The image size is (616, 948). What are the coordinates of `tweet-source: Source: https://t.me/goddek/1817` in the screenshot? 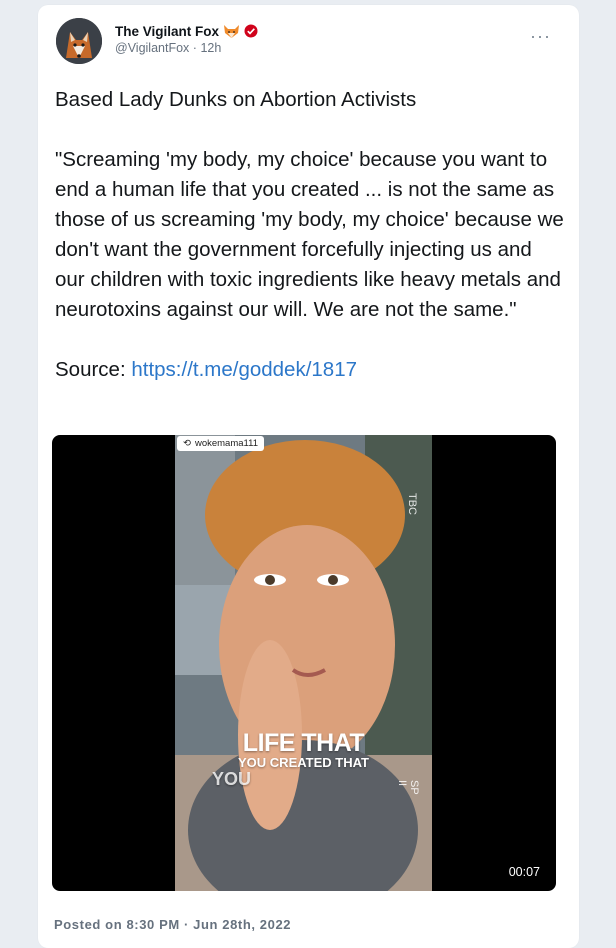 It's located at (310, 370).